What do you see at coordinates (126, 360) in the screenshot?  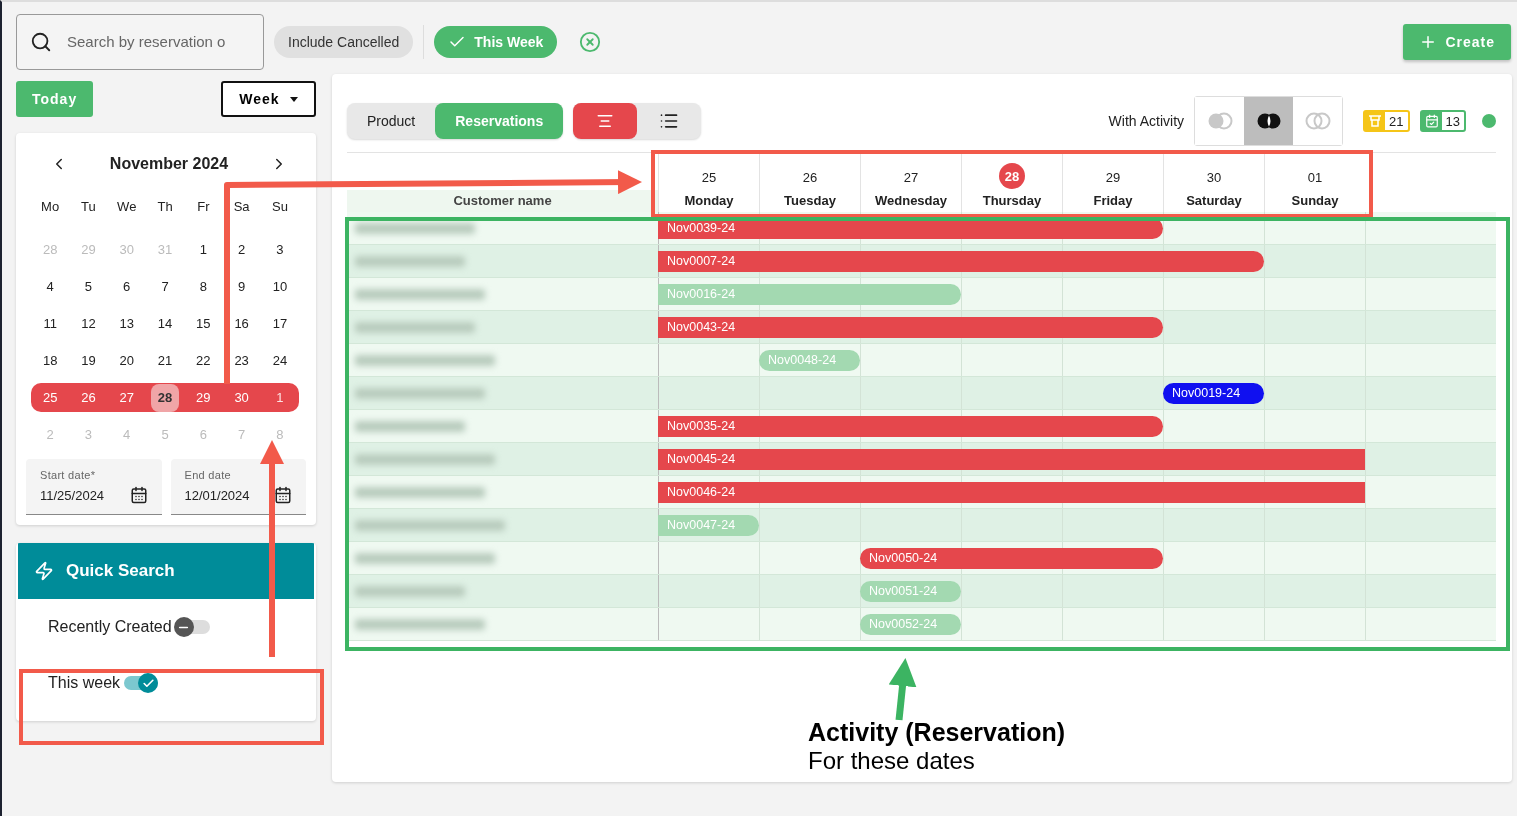 I see `calendar-day: 20` at bounding box center [126, 360].